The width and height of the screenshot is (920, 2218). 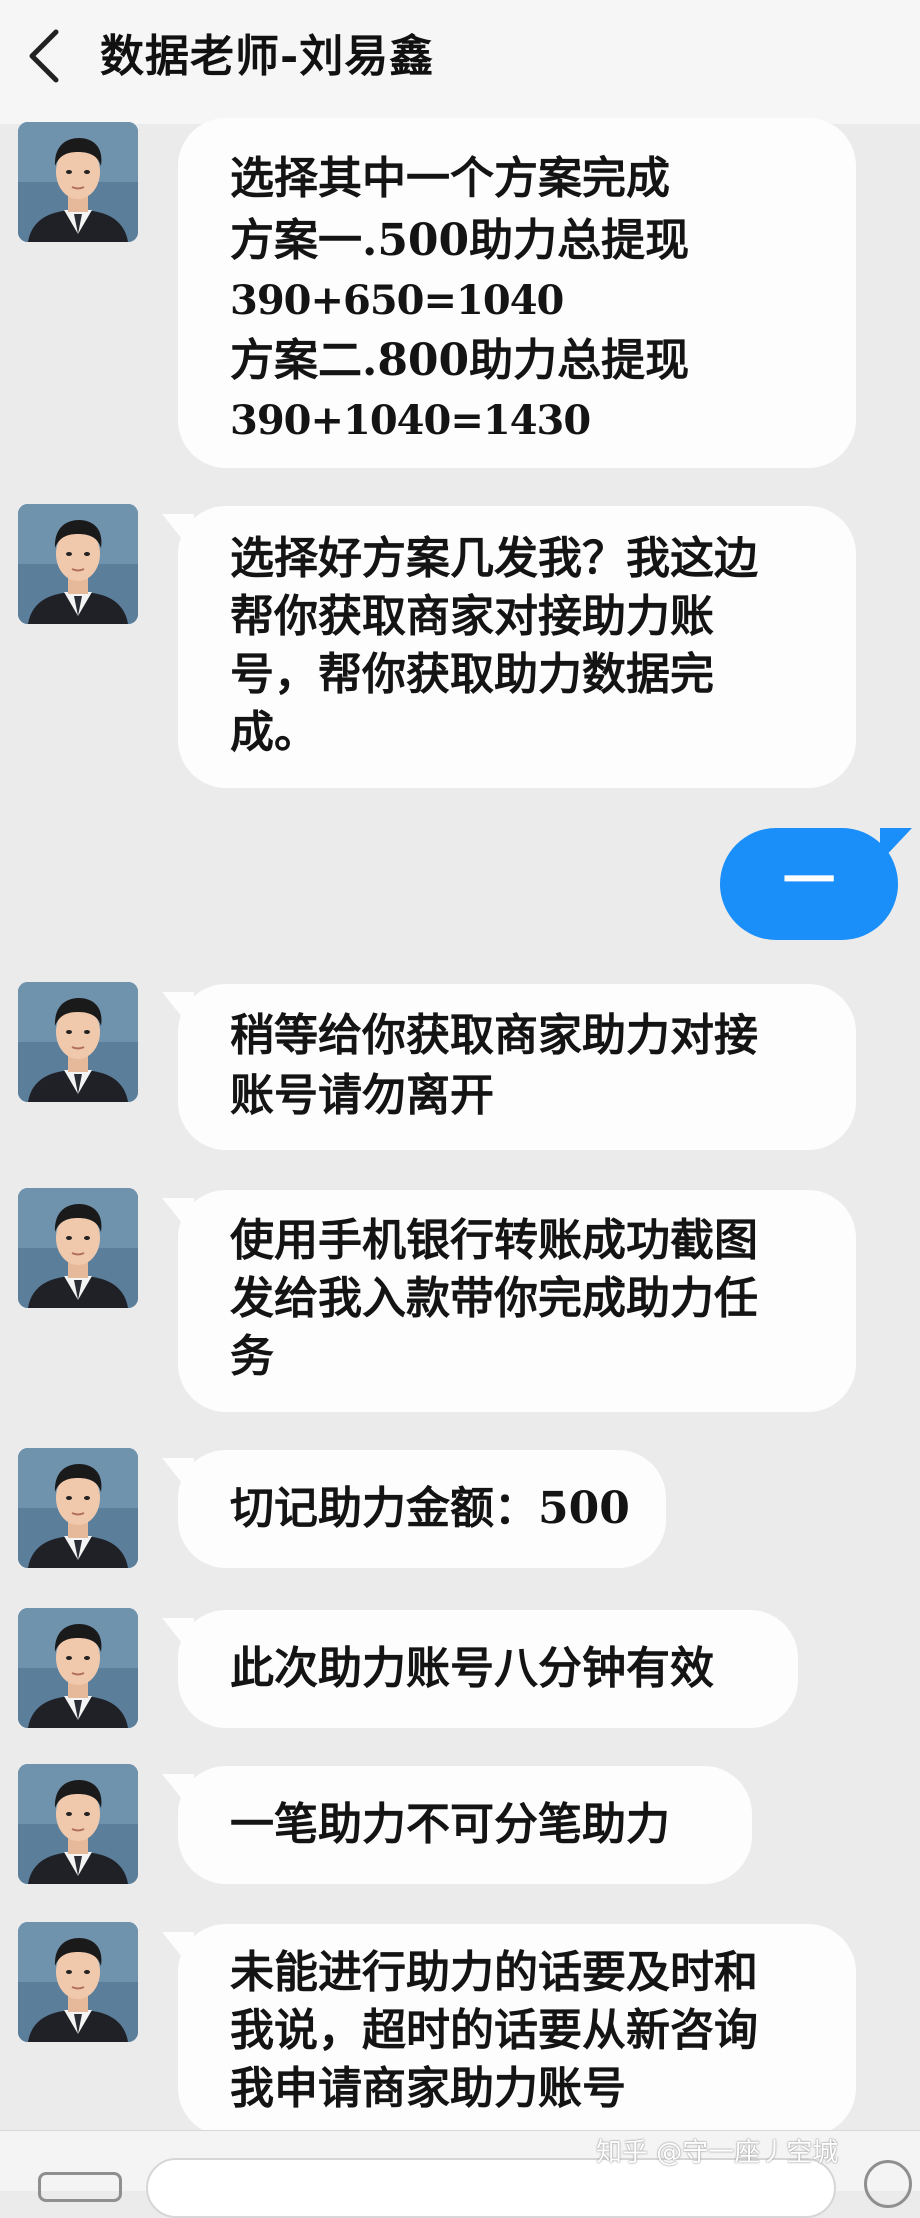 I want to click on sent-message-bubble: 一, so click(x=816, y=884).